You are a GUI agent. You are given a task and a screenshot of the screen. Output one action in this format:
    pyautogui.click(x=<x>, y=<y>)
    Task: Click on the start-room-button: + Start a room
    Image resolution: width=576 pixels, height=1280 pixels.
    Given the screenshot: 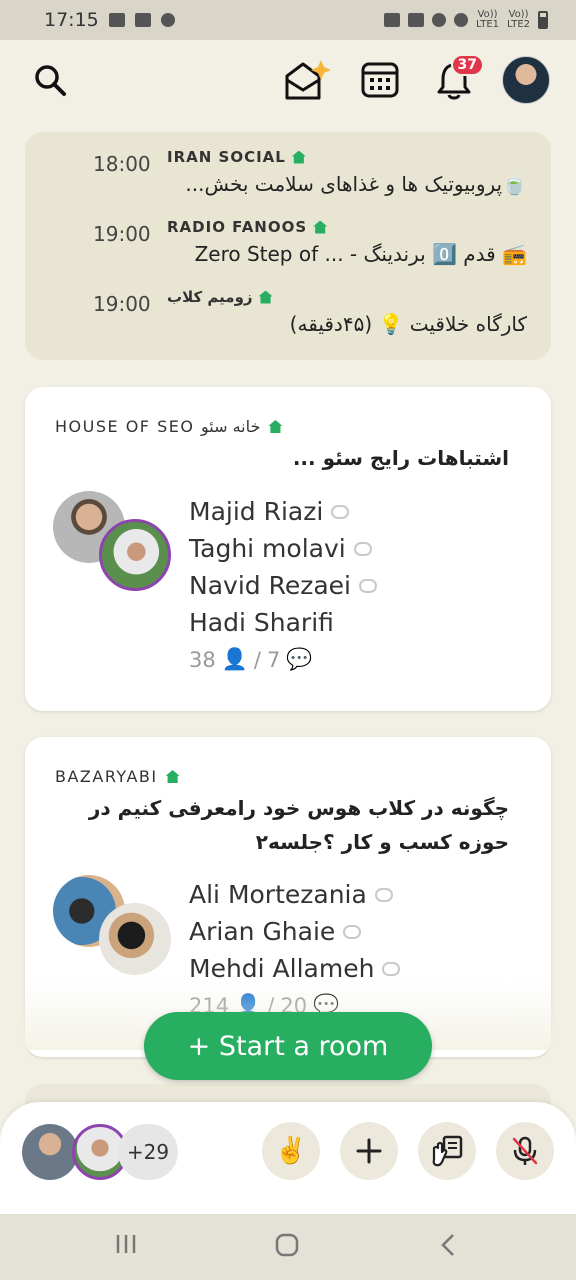 What is the action you would take?
    pyautogui.click(x=288, y=1046)
    